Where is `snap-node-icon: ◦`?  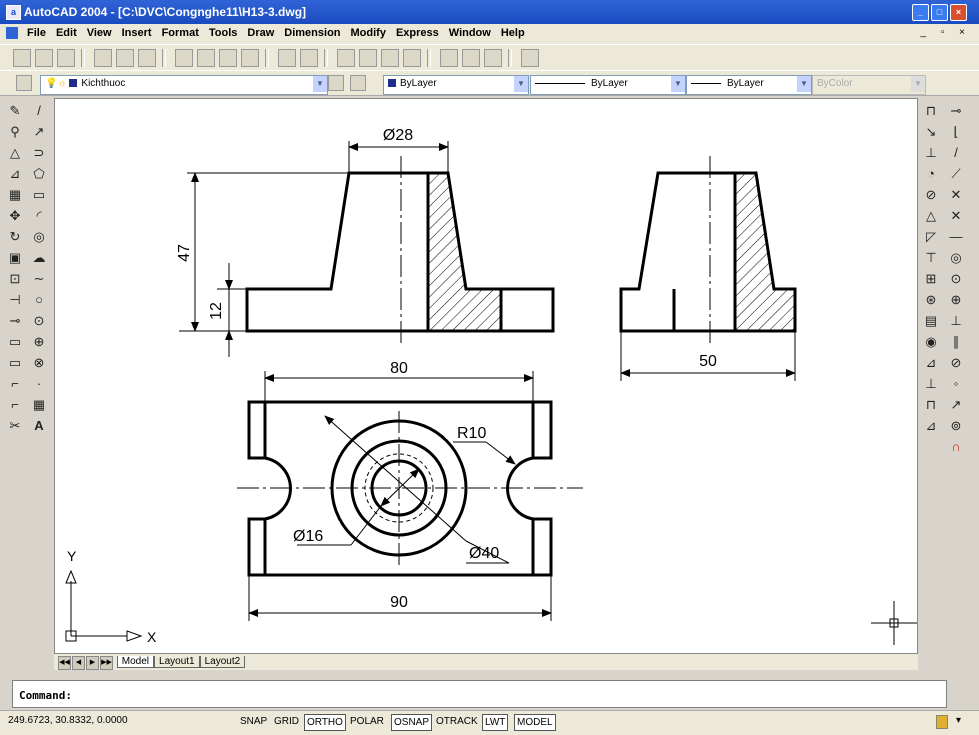 snap-node-icon: ◦ is located at coordinates (956, 384).